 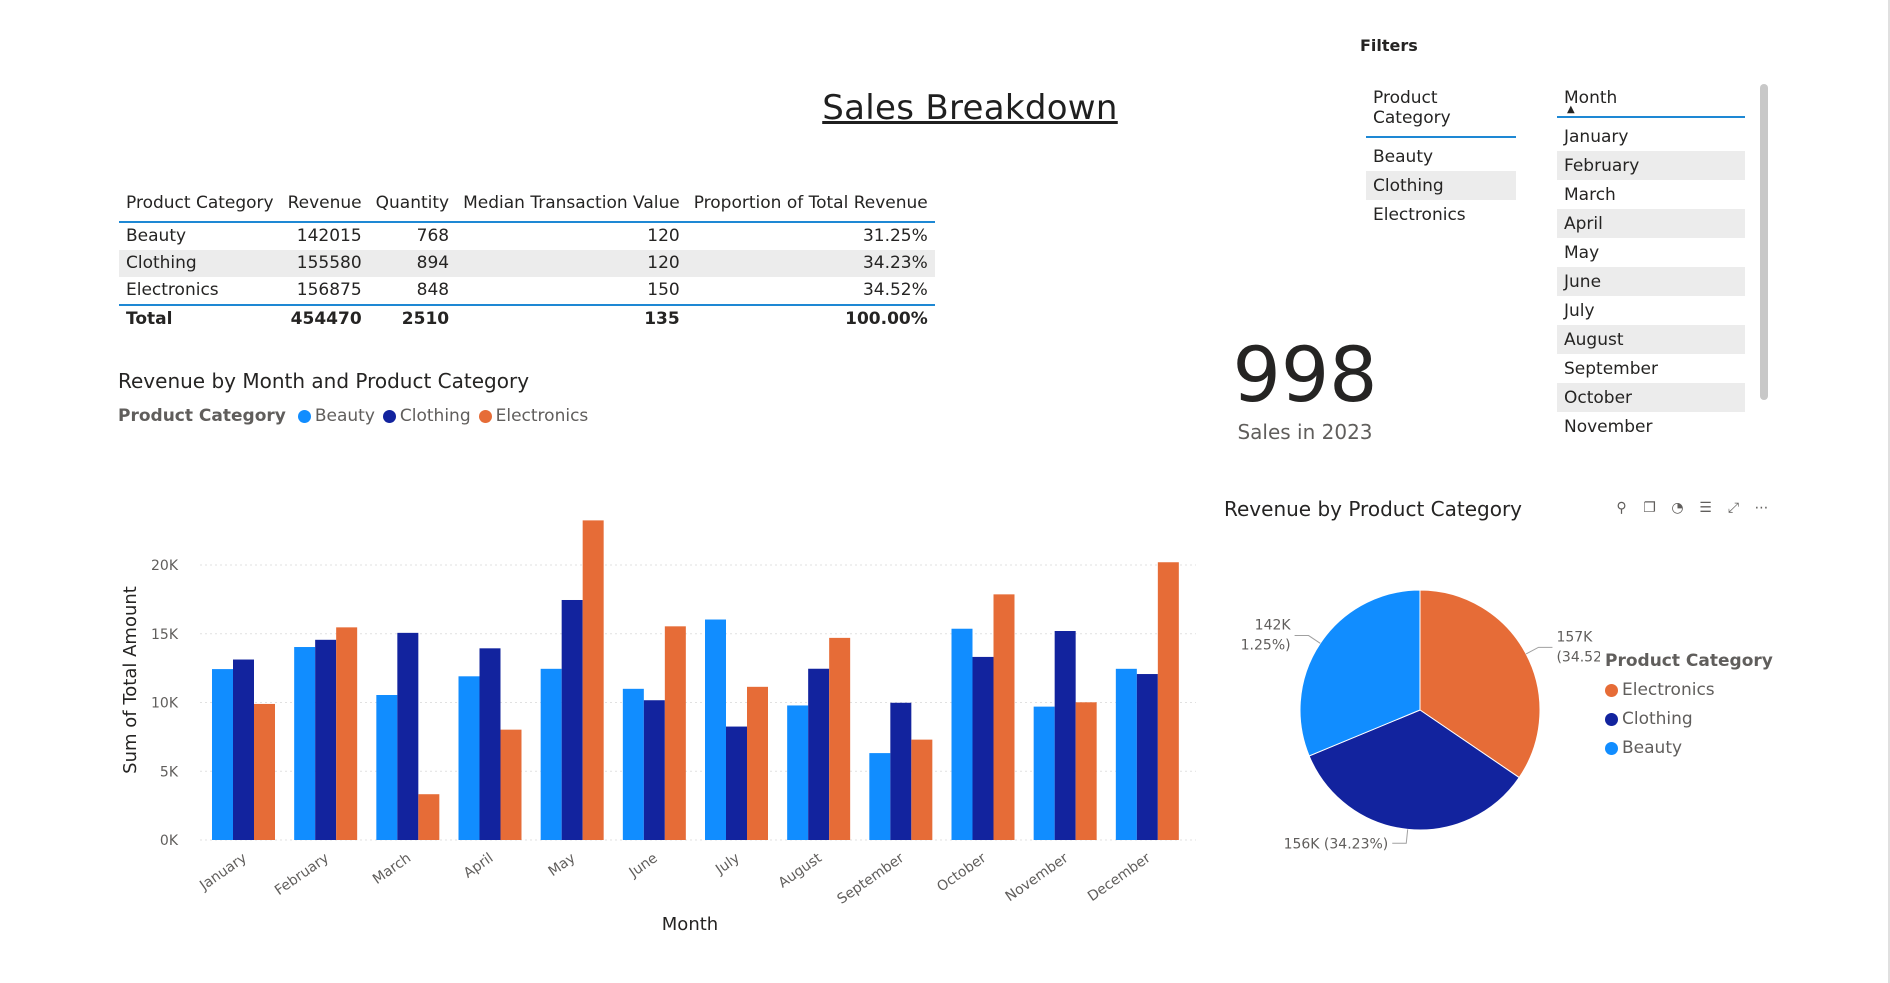 I want to click on bar-beauty-june, so click(x=633, y=764).